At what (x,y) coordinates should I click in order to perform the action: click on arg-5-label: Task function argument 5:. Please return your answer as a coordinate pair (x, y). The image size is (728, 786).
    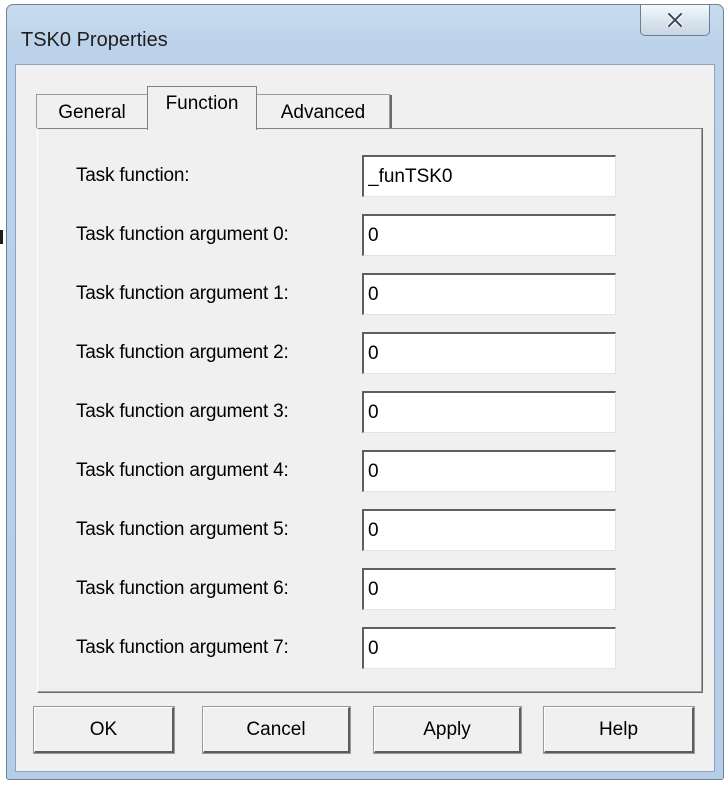
    Looking at the image, I should click on (182, 529).